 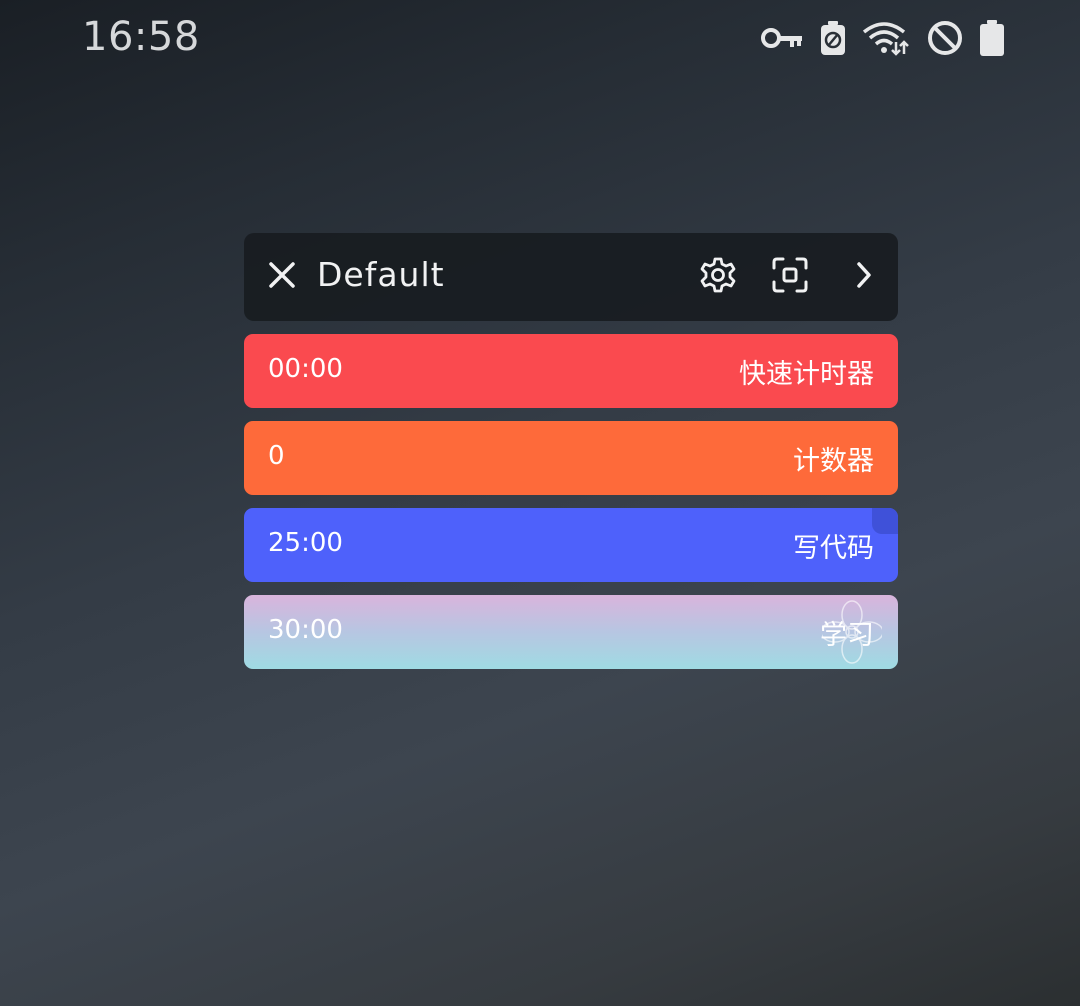 What do you see at coordinates (833, 461) in the screenshot?
I see `timer-label: 计数器` at bounding box center [833, 461].